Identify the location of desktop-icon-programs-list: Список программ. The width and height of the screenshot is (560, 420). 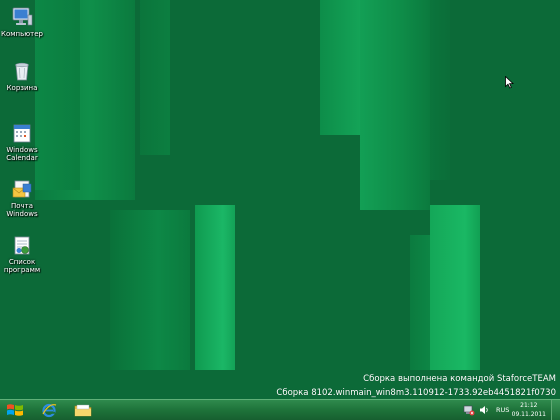
(22, 254).